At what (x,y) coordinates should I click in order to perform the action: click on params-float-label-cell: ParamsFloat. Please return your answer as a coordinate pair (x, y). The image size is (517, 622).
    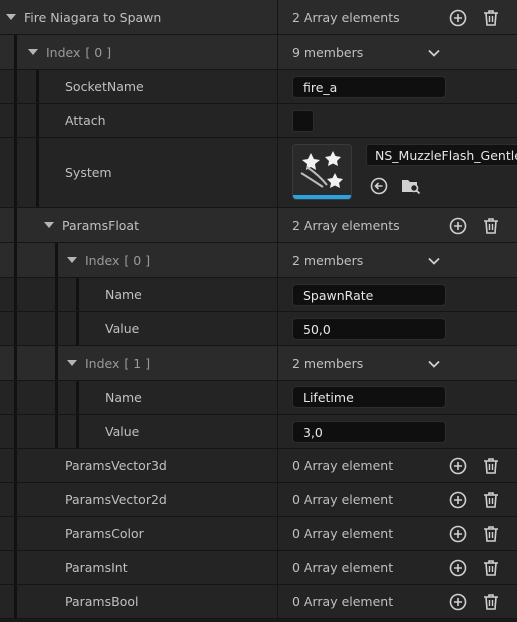
    Looking at the image, I should click on (91, 225).